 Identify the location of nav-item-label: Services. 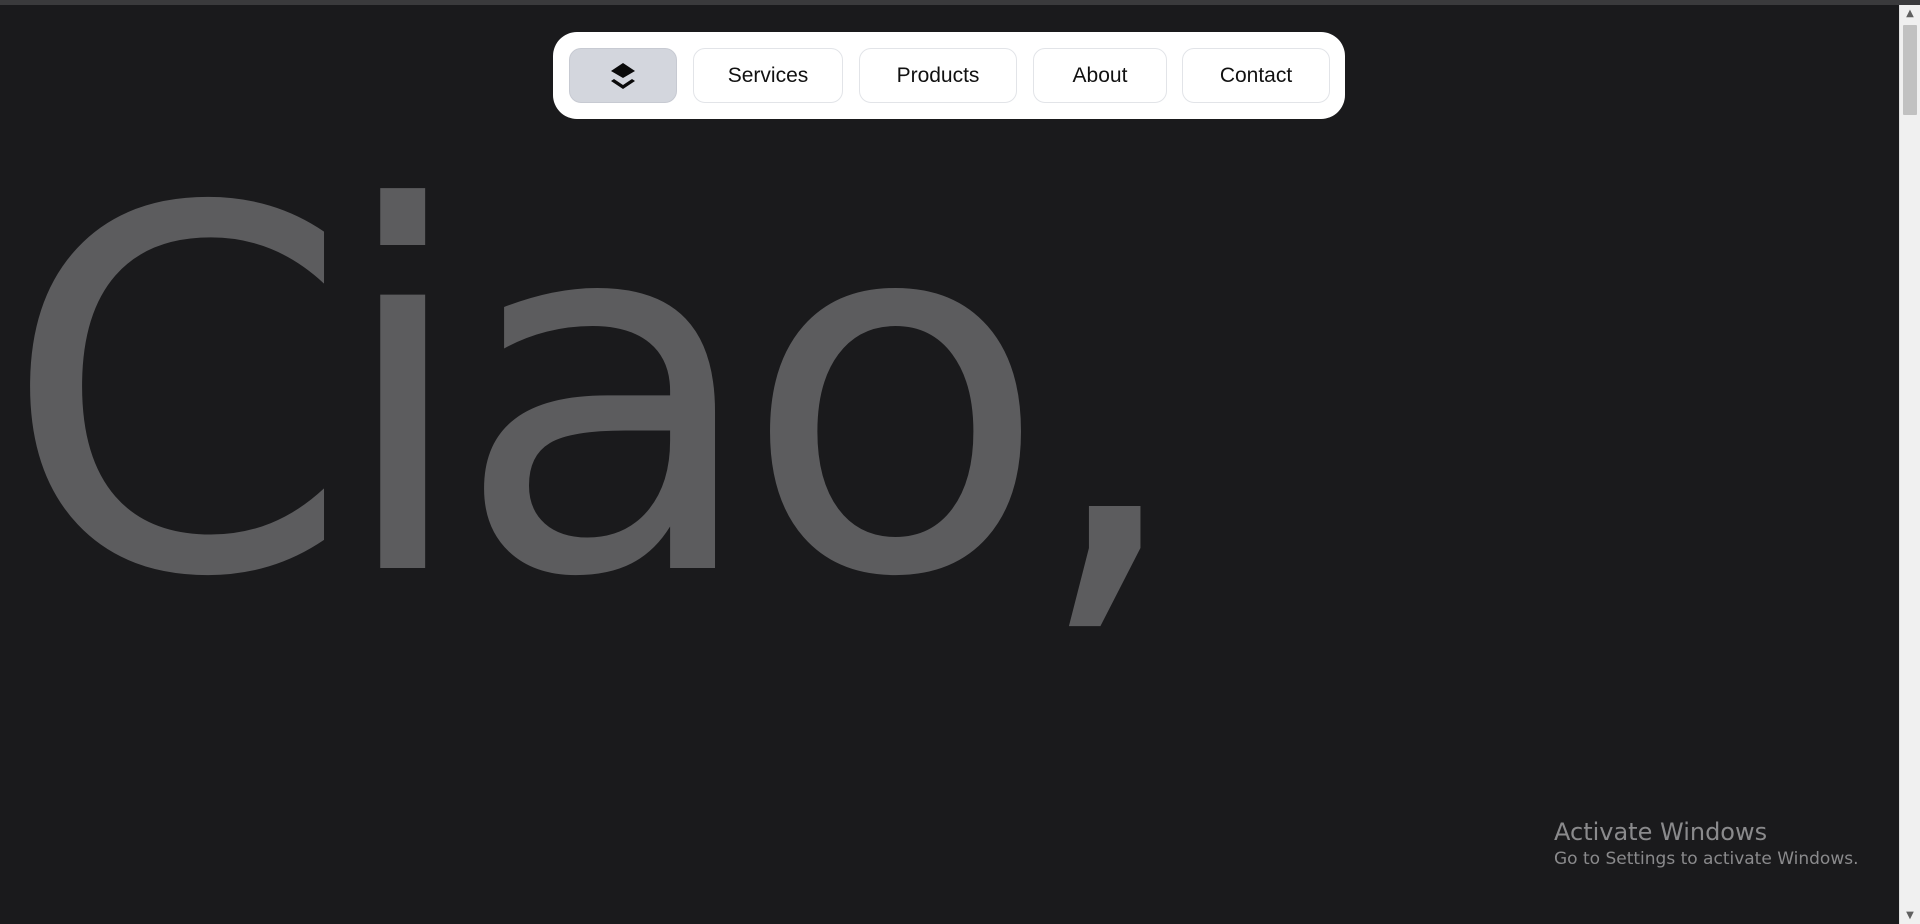
(768, 75).